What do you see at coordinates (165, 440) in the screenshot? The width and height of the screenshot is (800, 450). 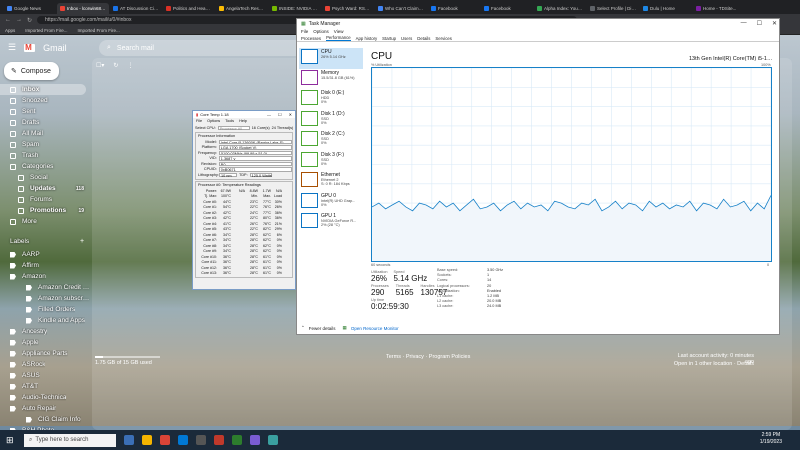 I see `chrome-icon` at bounding box center [165, 440].